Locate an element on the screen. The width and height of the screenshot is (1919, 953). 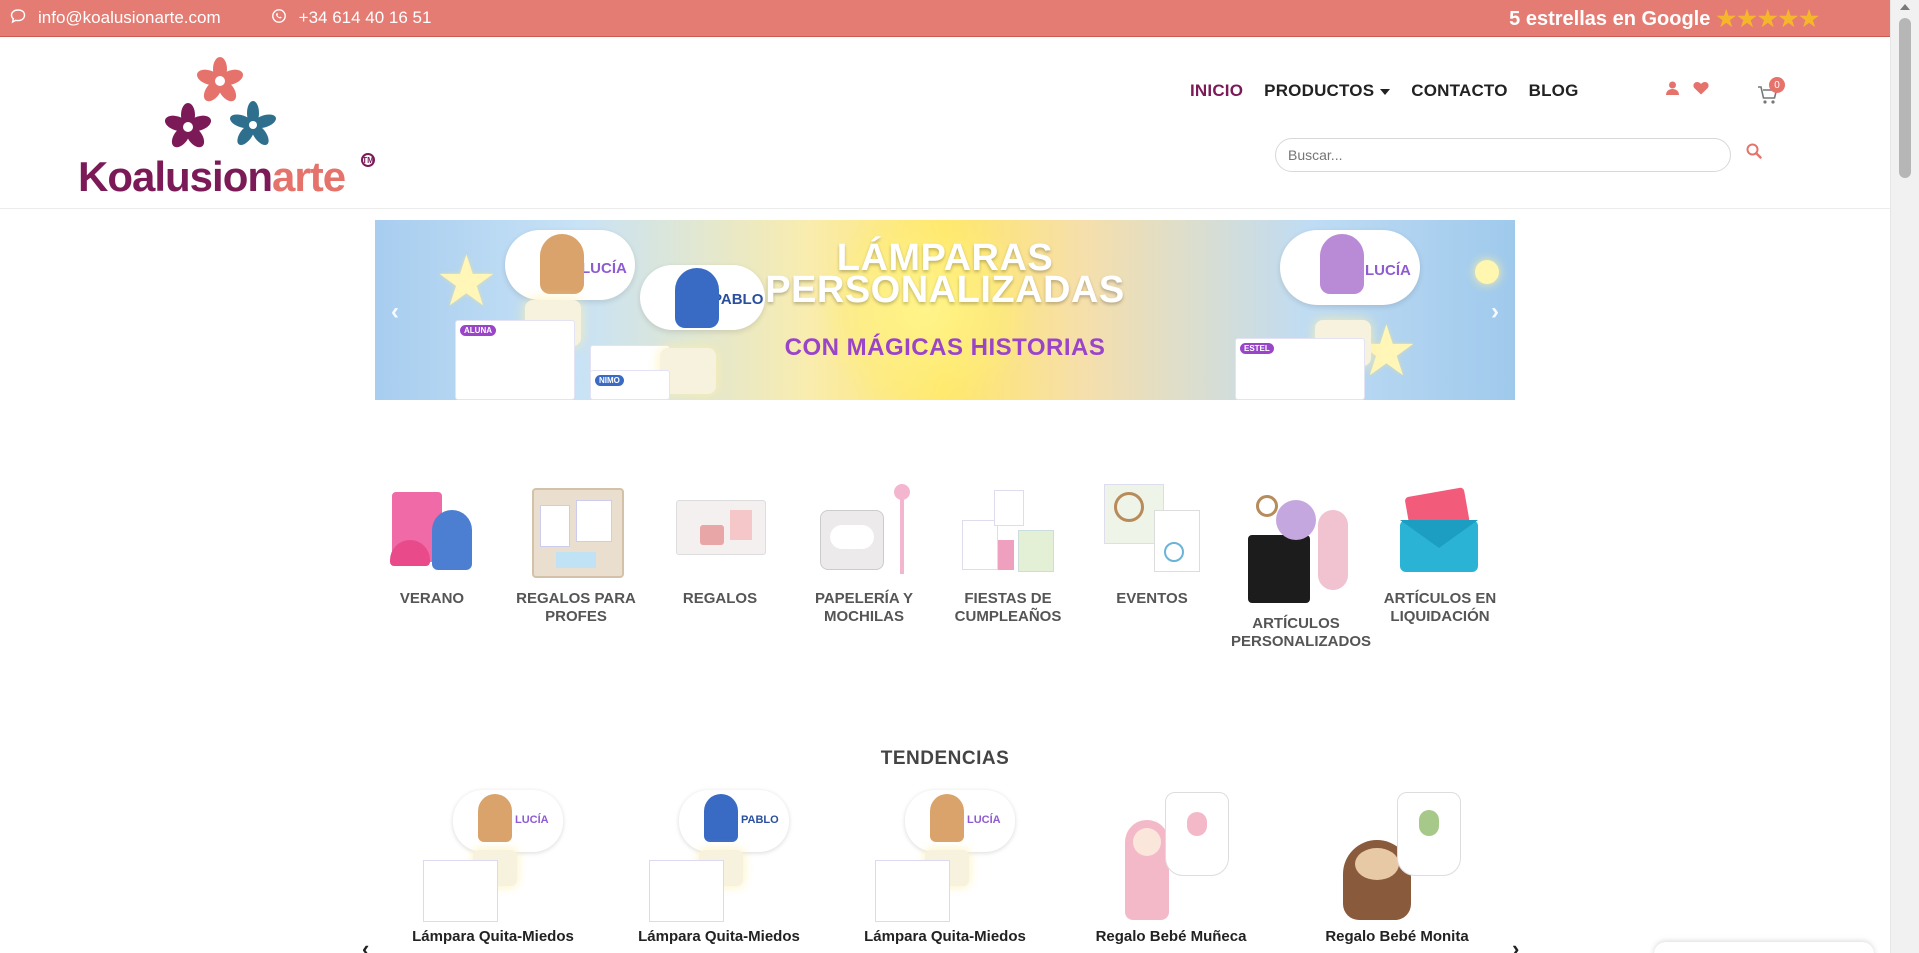
banner-title-line2: PERSONALIZADAS is located at coordinates (945, 290).